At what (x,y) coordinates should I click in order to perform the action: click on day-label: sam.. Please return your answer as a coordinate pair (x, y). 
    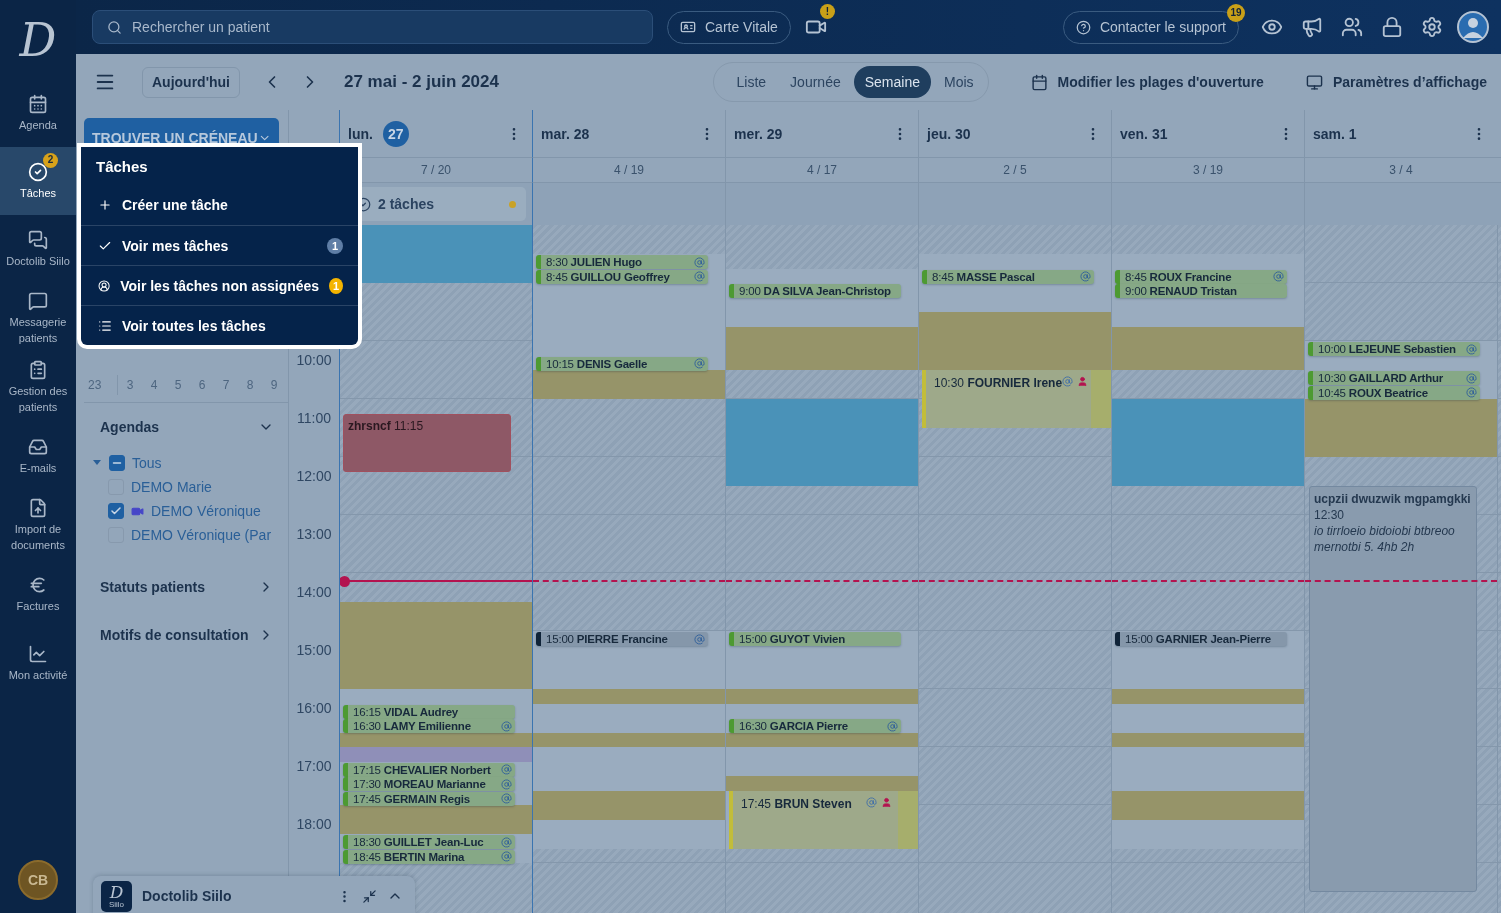
    Looking at the image, I should click on (1329, 133).